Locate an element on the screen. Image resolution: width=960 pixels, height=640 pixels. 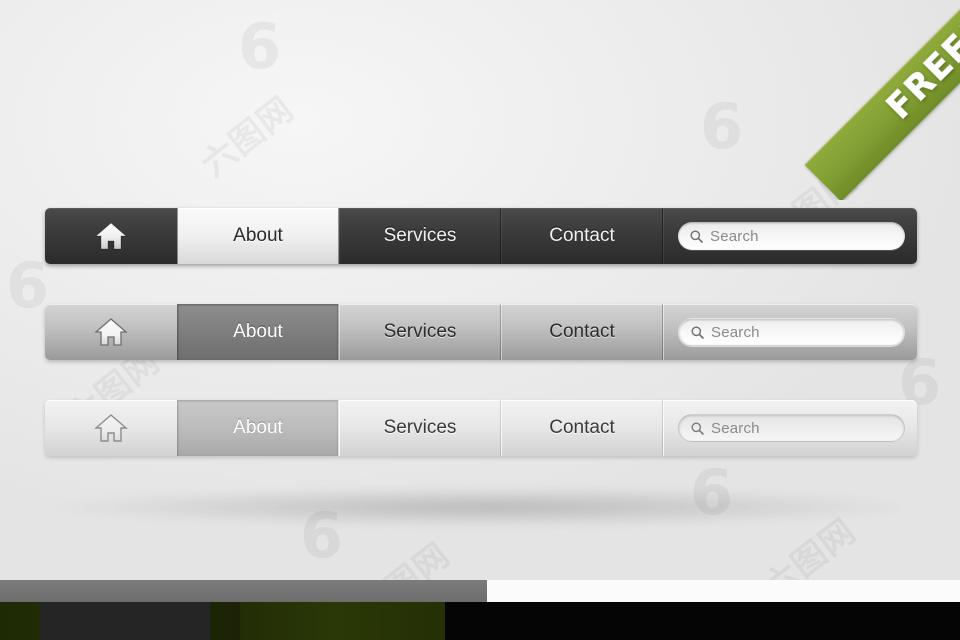
navbar-dark: About Services Contact Search is located at coordinates (481, 236).